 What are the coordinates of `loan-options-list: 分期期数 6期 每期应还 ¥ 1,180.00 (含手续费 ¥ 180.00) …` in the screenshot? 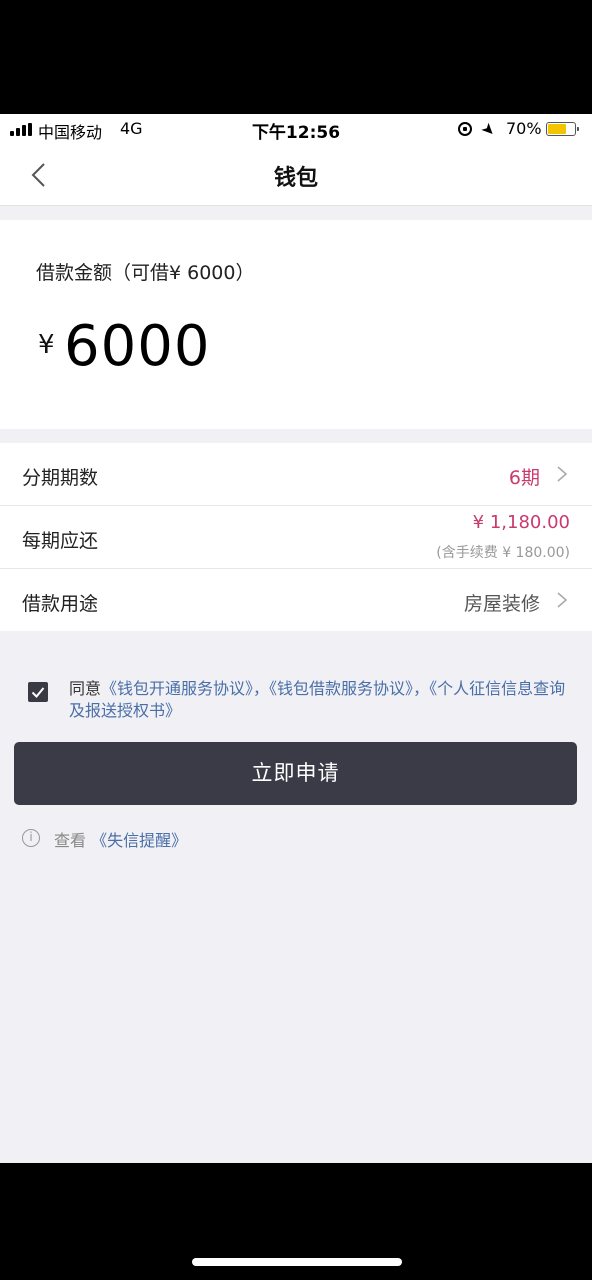 It's located at (296, 537).